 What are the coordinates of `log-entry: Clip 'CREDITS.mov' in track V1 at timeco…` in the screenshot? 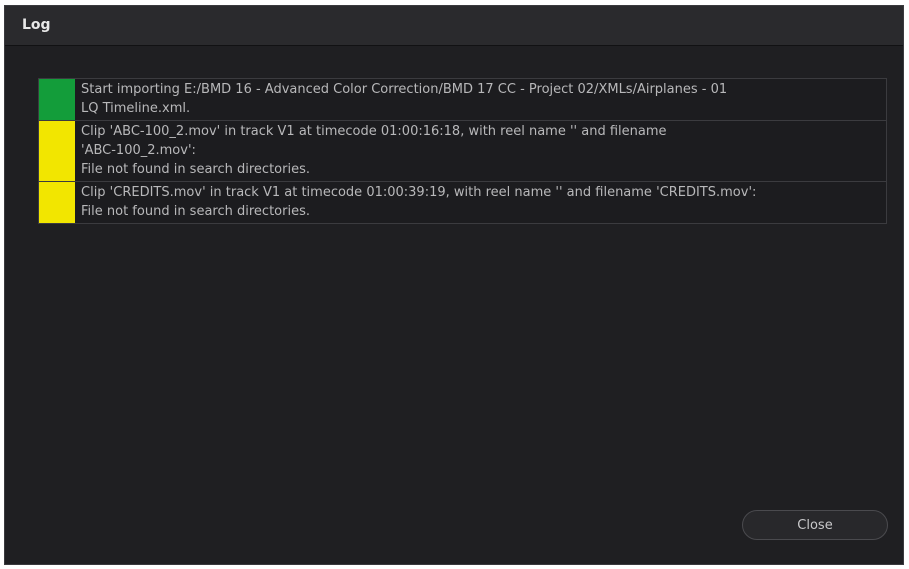 It's located at (462, 203).